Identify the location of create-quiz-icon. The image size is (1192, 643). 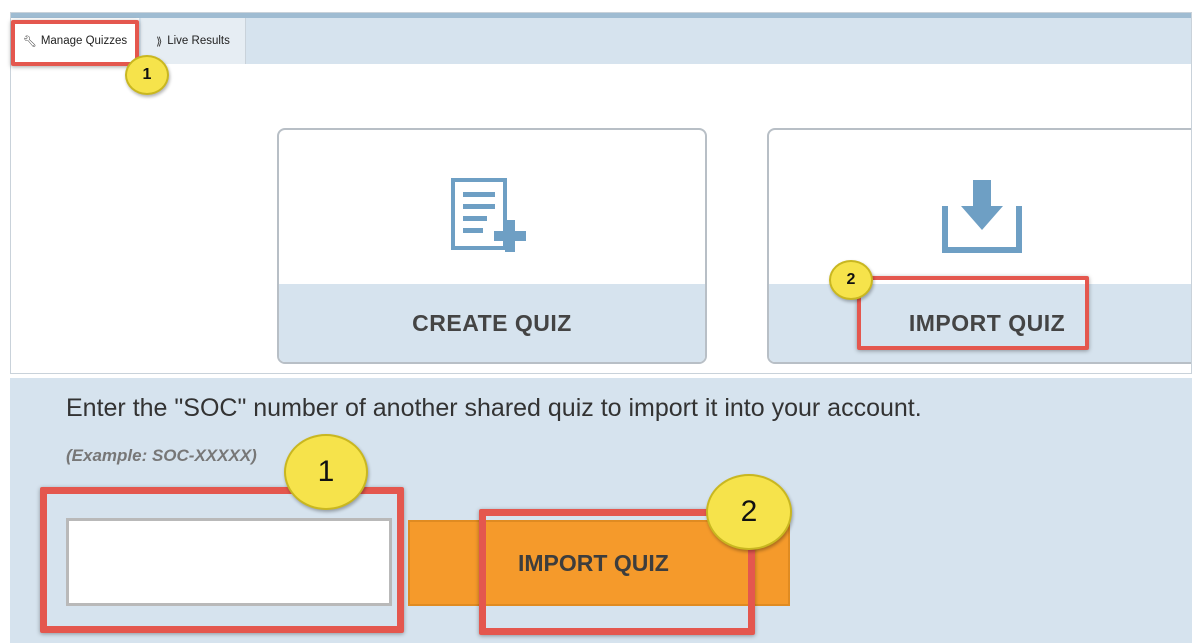
(488, 215).